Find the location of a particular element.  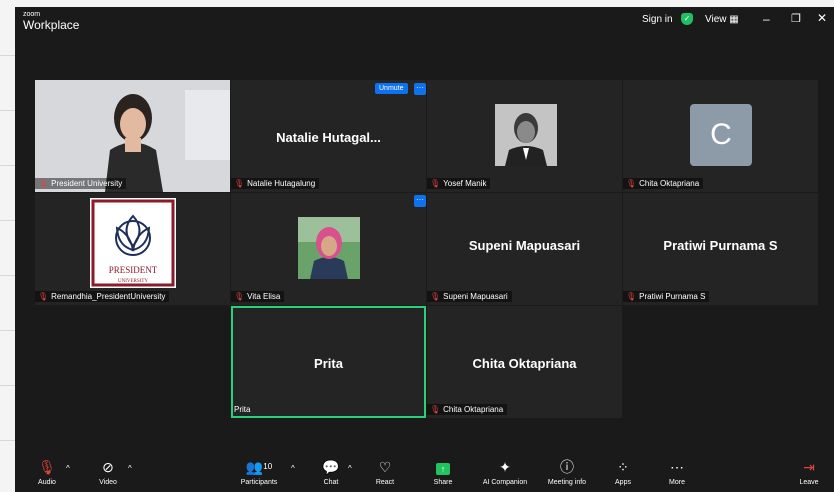

participant-tile: 🎙 Yosef Manik is located at coordinates (524, 136).